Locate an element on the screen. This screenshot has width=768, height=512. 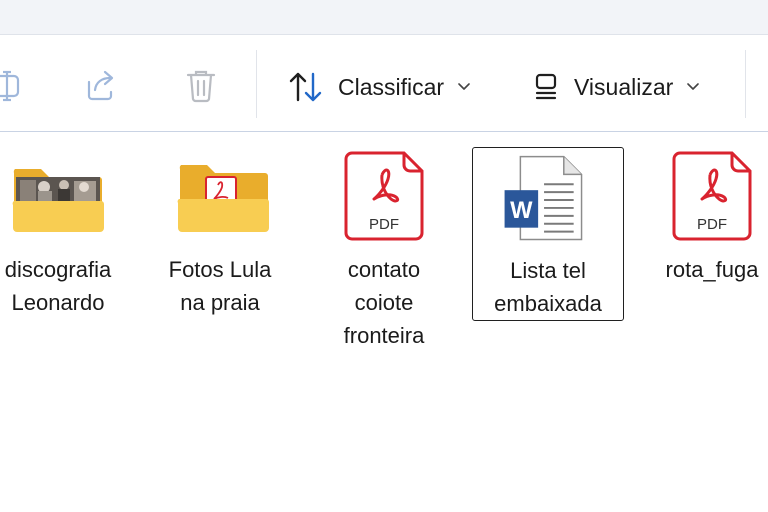
file-item: PDF rota_fuga is located at coordinates (702, 234).